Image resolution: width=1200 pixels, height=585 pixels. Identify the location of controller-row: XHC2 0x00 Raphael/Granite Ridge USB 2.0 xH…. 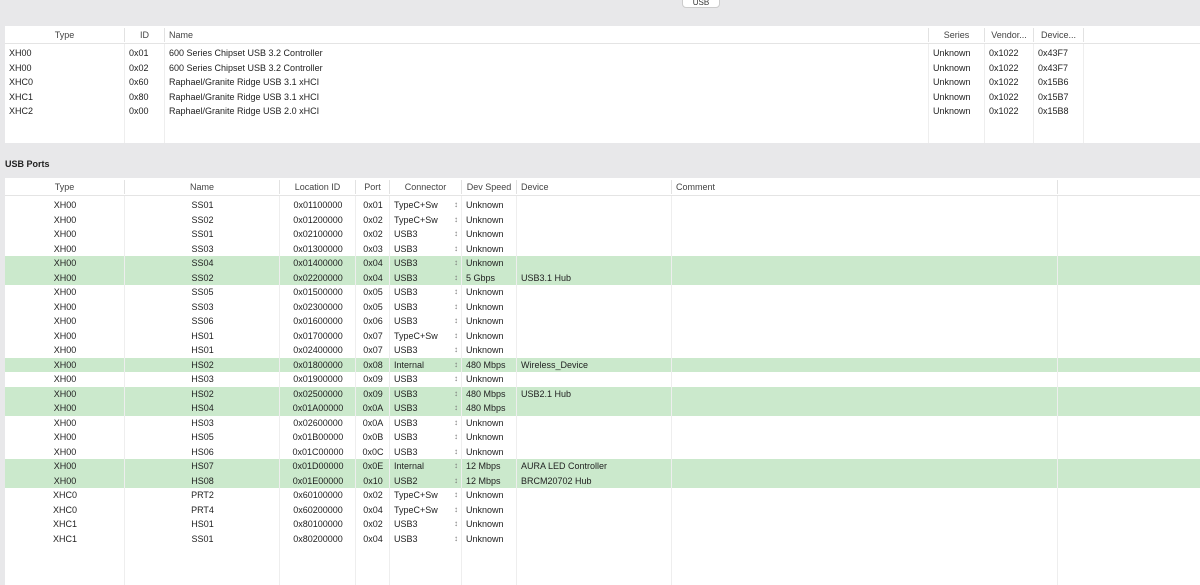
(602, 111).